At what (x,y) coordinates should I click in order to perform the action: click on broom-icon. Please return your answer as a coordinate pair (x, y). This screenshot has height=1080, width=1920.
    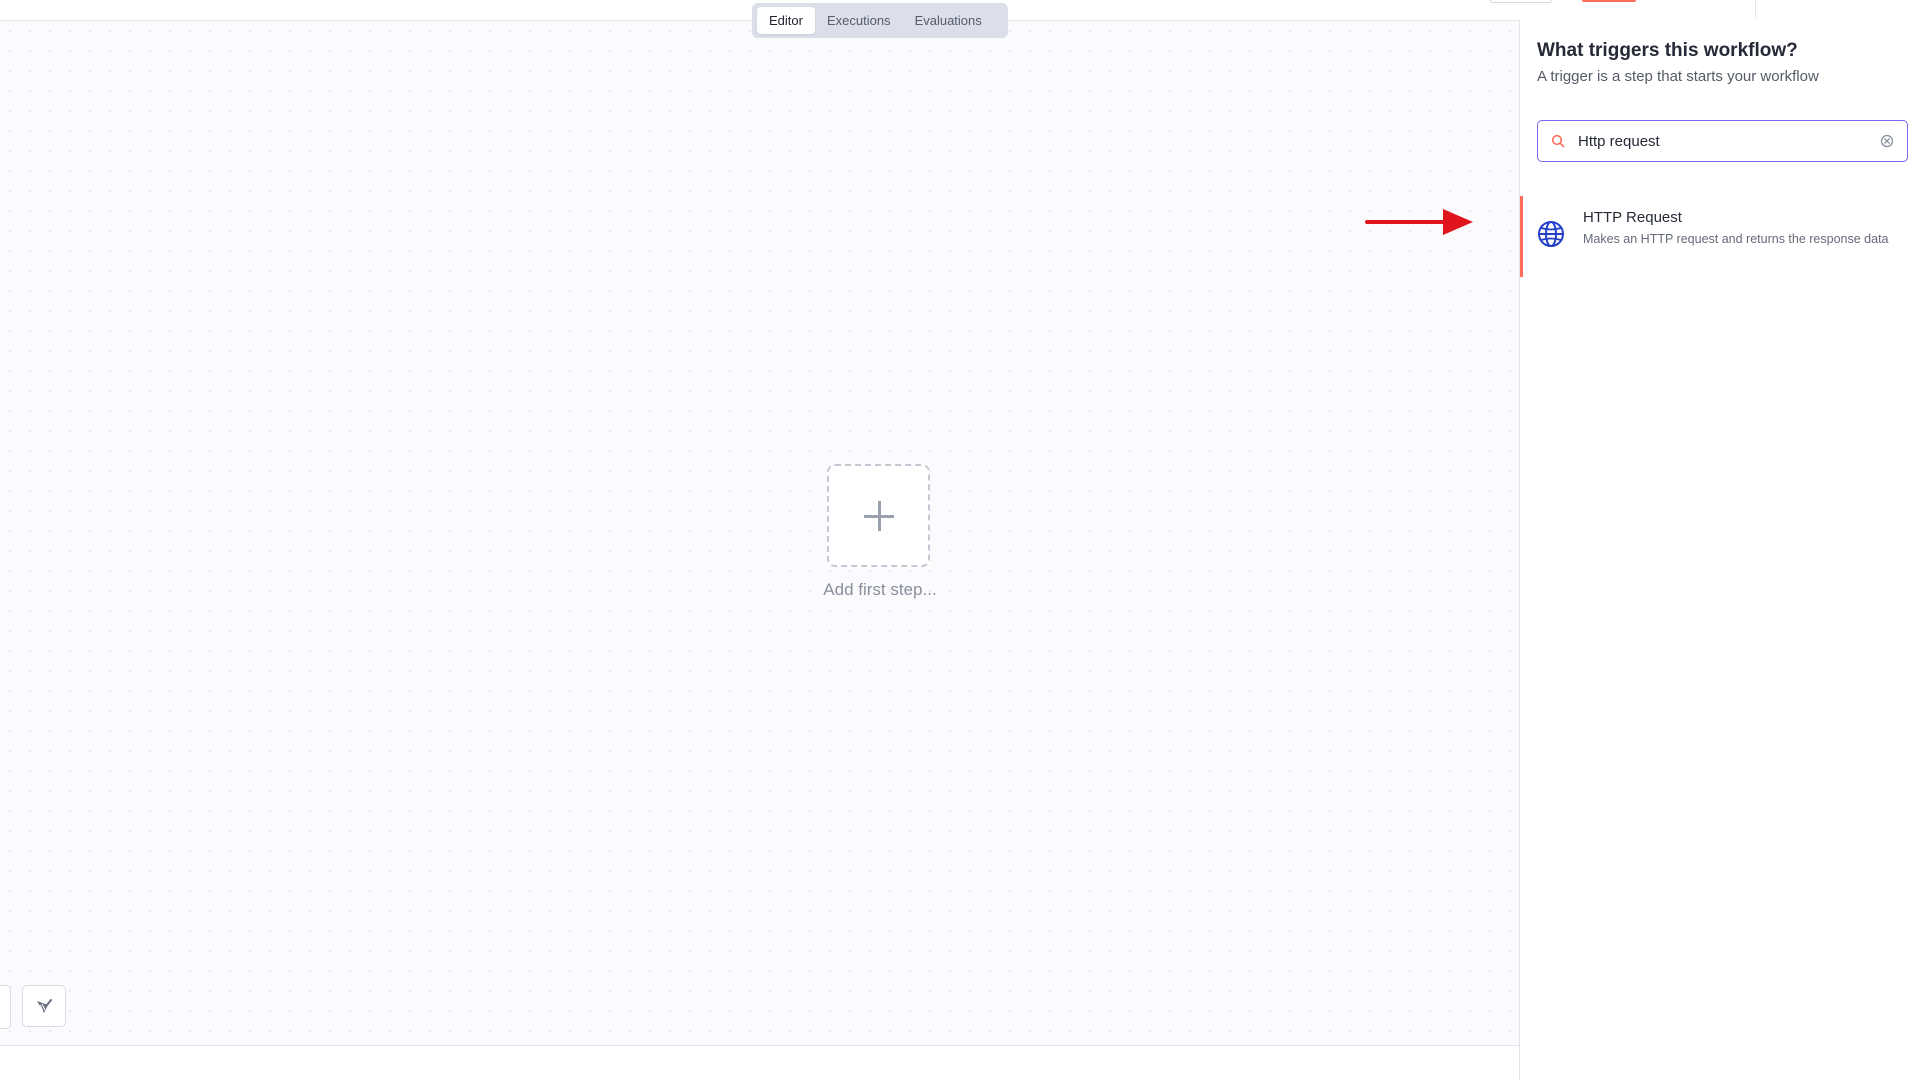
    Looking at the image, I should click on (44, 1006).